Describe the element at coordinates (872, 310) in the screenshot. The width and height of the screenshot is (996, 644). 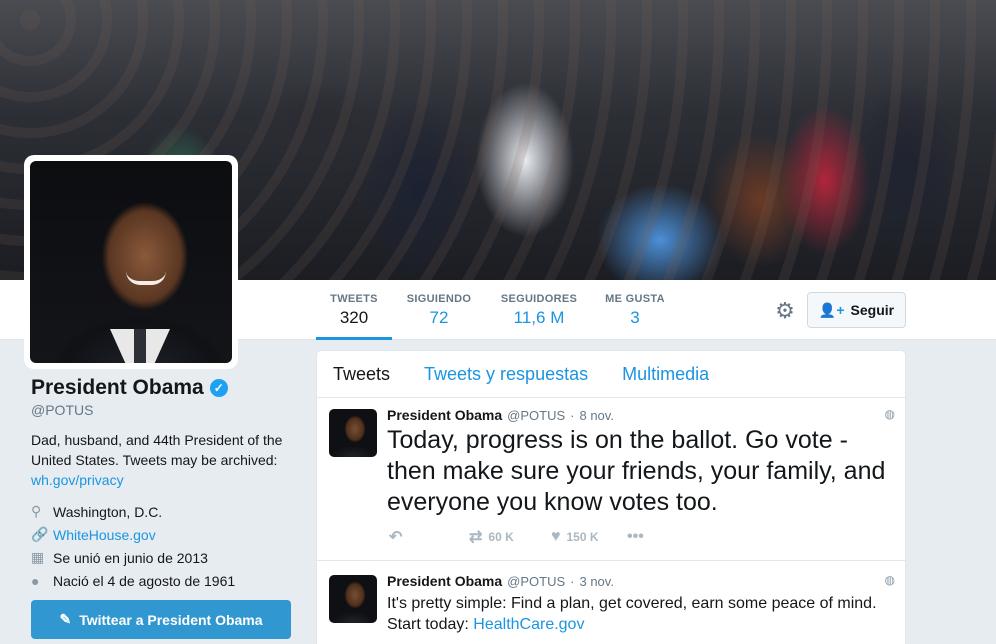
I see `follow-button-label: Seguir` at that location.